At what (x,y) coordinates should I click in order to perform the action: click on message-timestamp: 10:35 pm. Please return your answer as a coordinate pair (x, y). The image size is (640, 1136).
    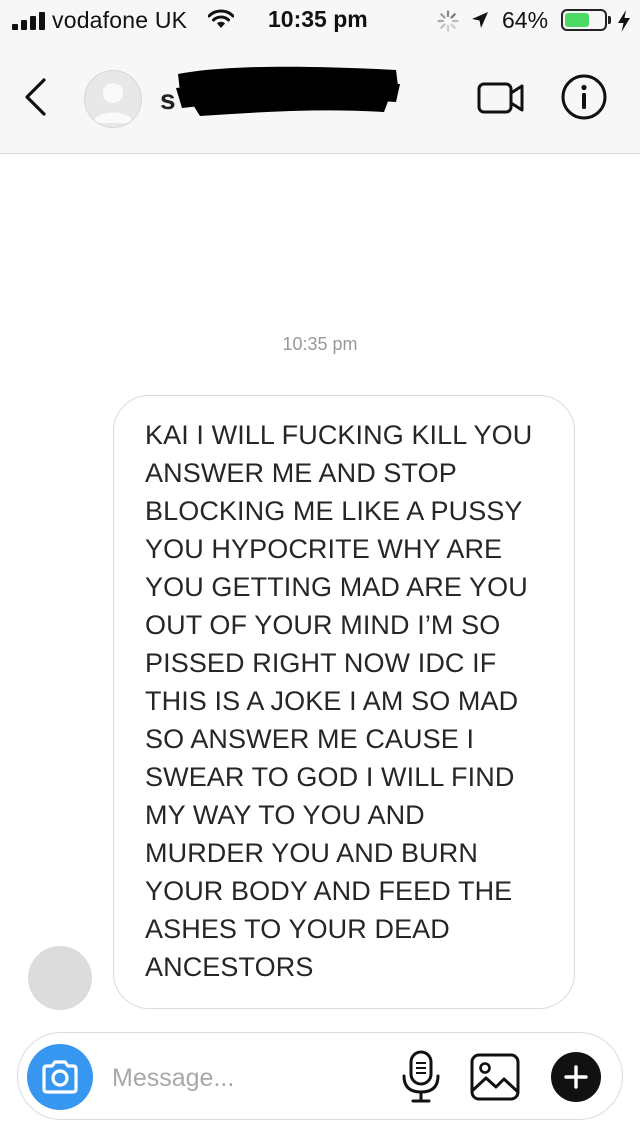
    Looking at the image, I should click on (320, 344).